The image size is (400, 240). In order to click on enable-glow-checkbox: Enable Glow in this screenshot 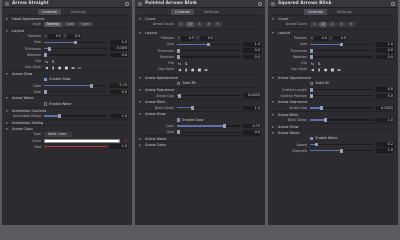, I will do `click(190, 120)`.